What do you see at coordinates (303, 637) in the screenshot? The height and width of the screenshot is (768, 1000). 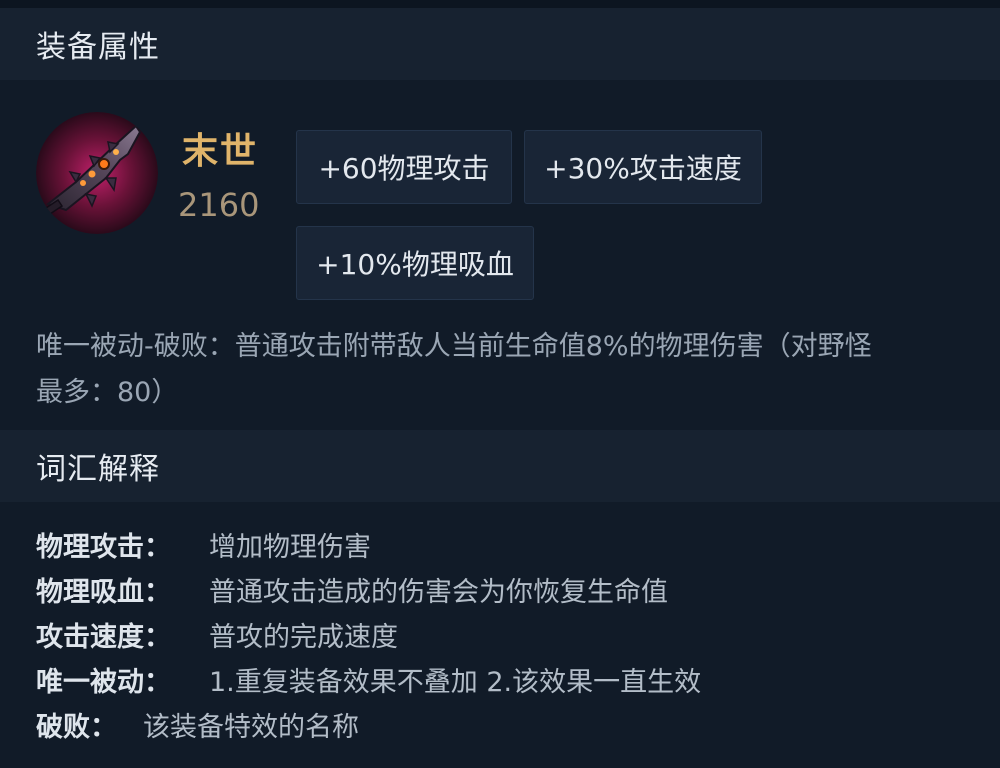 I see `glossary-definition: 普攻的完成速度` at bounding box center [303, 637].